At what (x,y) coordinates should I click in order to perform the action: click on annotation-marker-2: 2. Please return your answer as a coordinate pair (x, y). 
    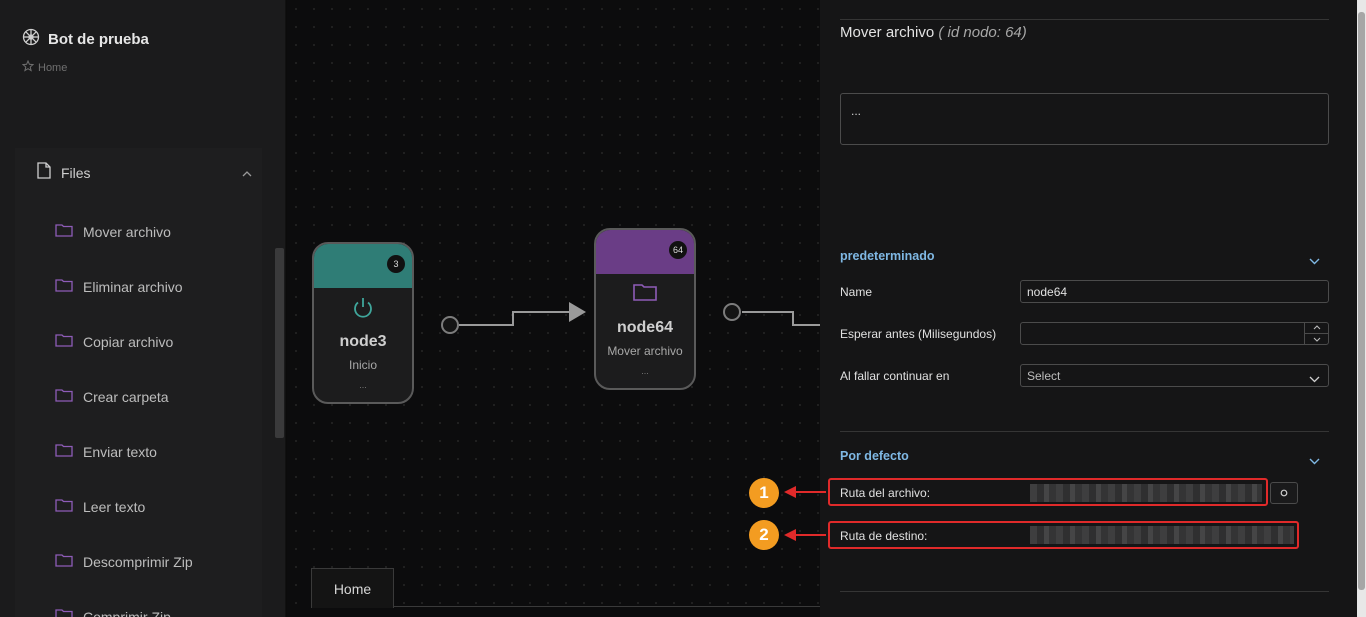
    Looking at the image, I should click on (764, 535).